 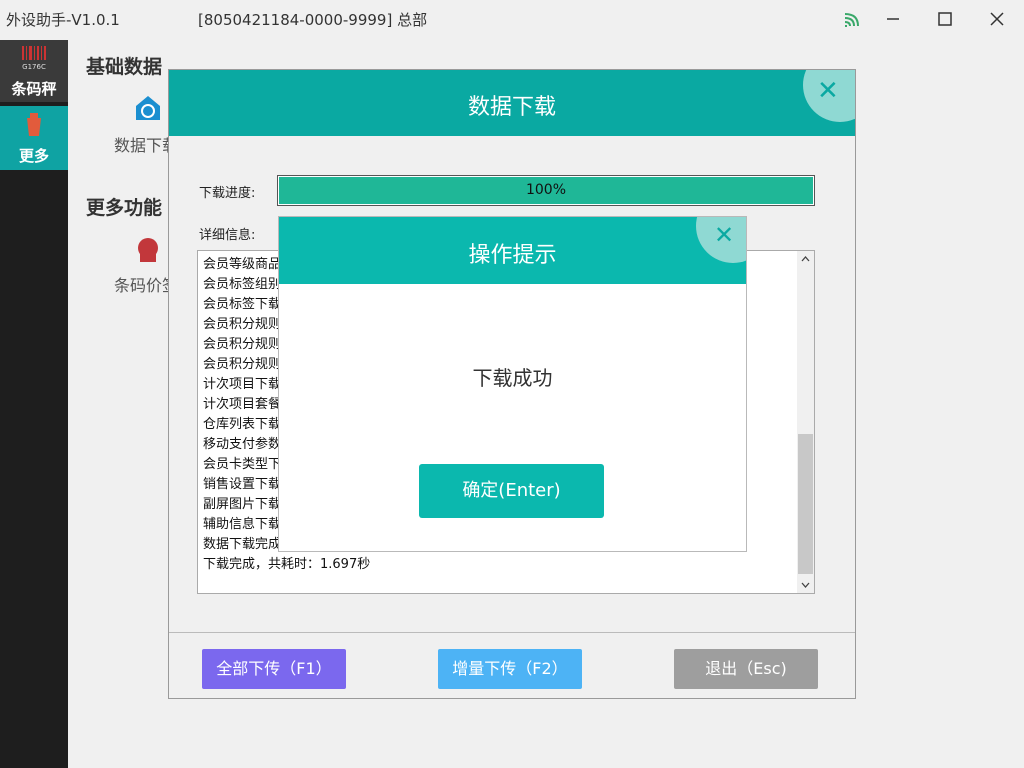 I want to click on log-line: 数据下载完成, so click(x=242, y=544).